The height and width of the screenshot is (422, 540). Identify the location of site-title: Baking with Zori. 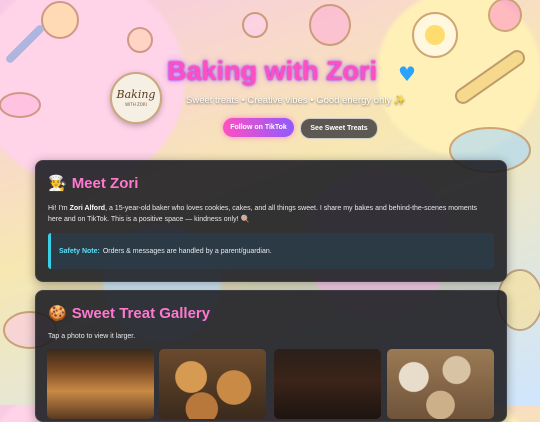
(272, 71).